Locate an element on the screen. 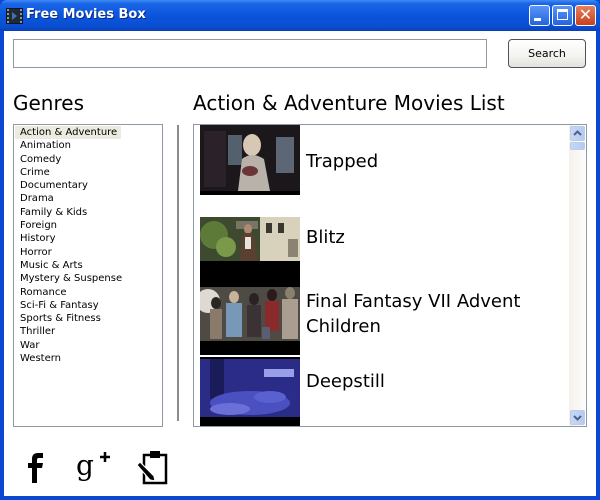 This screenshot has width=600, height=500. group-characters-thumbnail is located at coordinates (250, 320).